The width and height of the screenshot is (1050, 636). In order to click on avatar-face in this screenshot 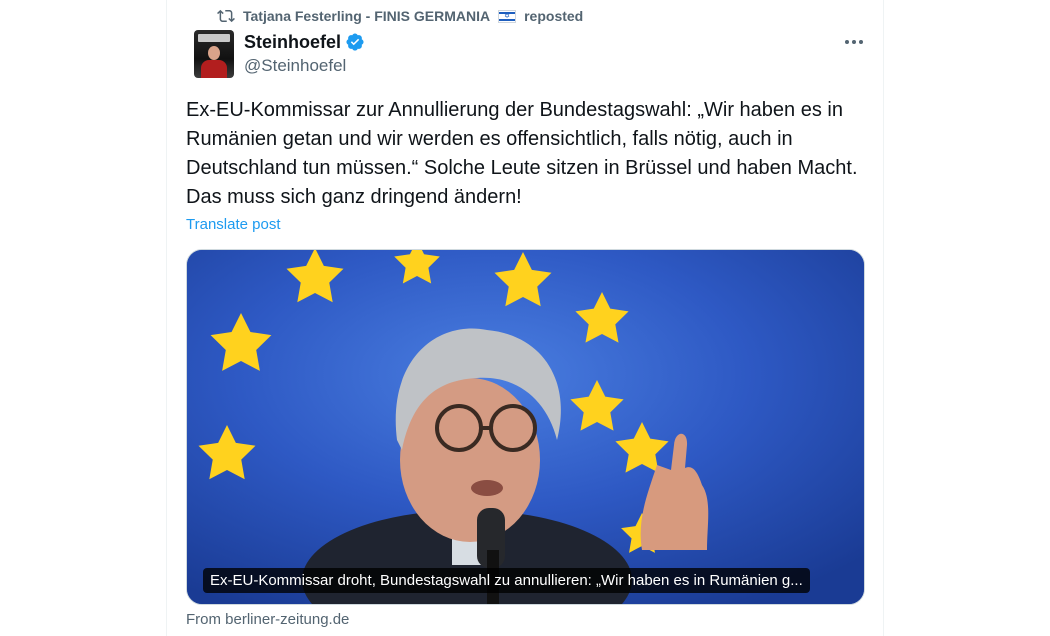, I will do `click(214, 53)`.